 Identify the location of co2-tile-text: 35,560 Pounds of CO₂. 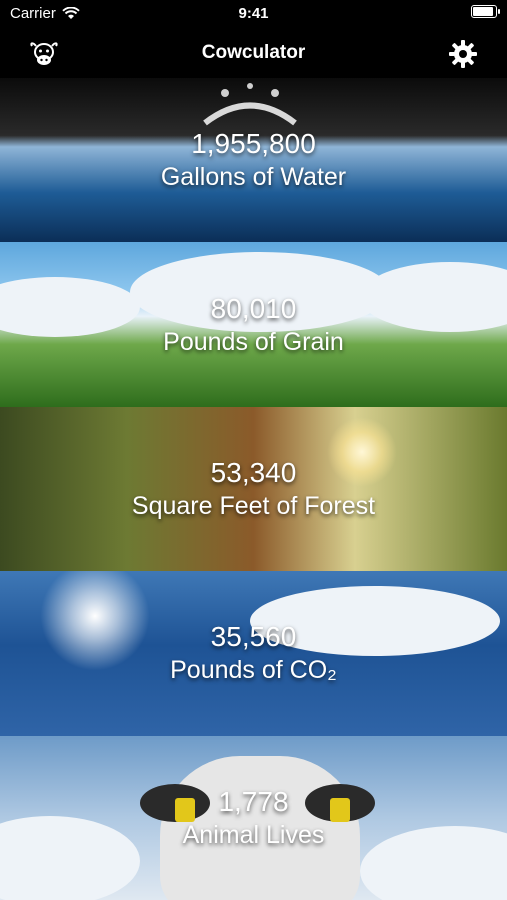
(253, 653).